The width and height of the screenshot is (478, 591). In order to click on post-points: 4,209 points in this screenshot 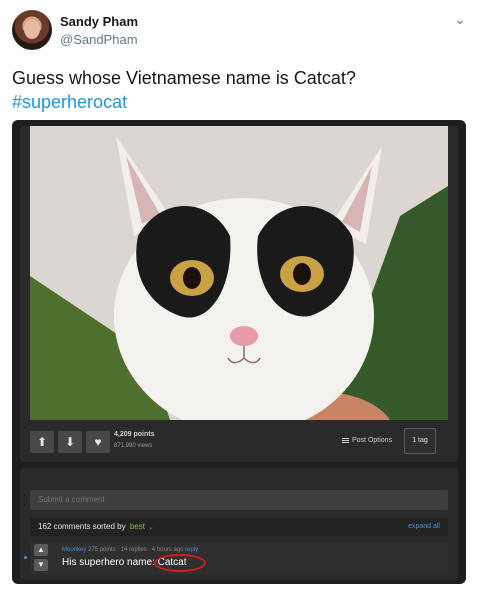, I will do `click(134, 434)`.